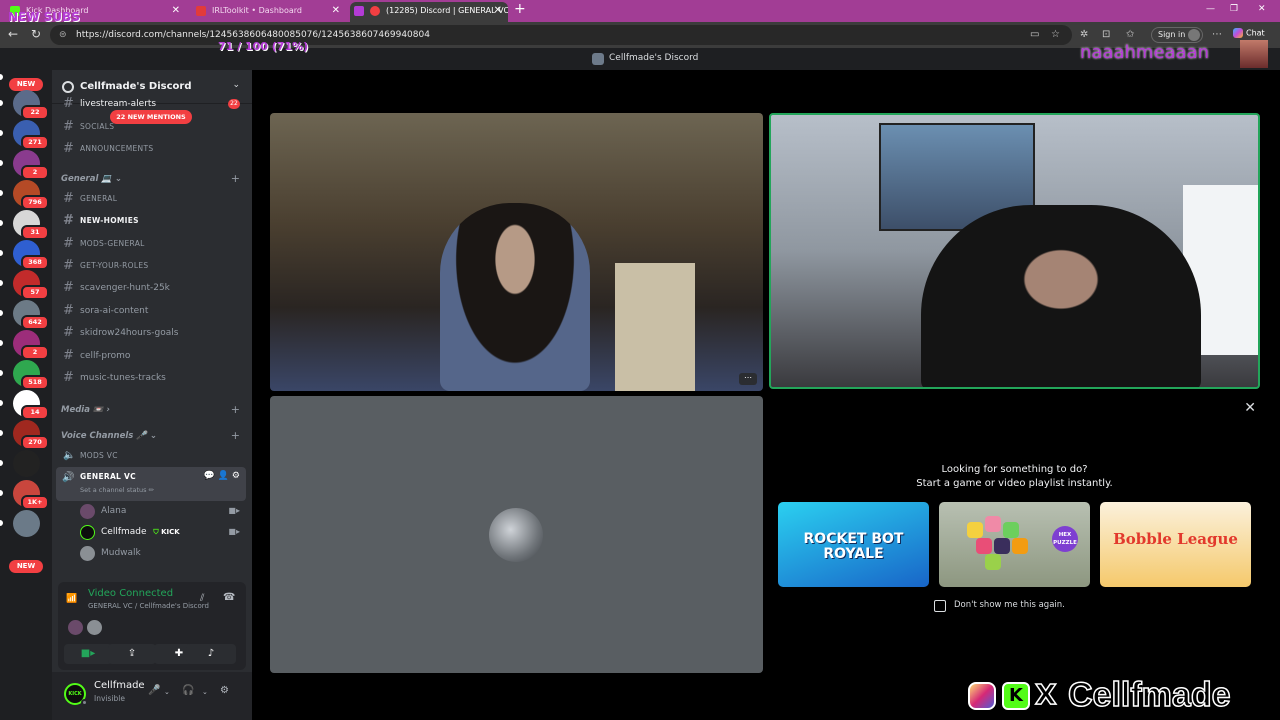 This screenshot has width=1280, height=720. What do you see at coordinates (1249, 33) in the screenshot?
I see `copilot-chat-button: Chat` at bounding box center [1249, 33].